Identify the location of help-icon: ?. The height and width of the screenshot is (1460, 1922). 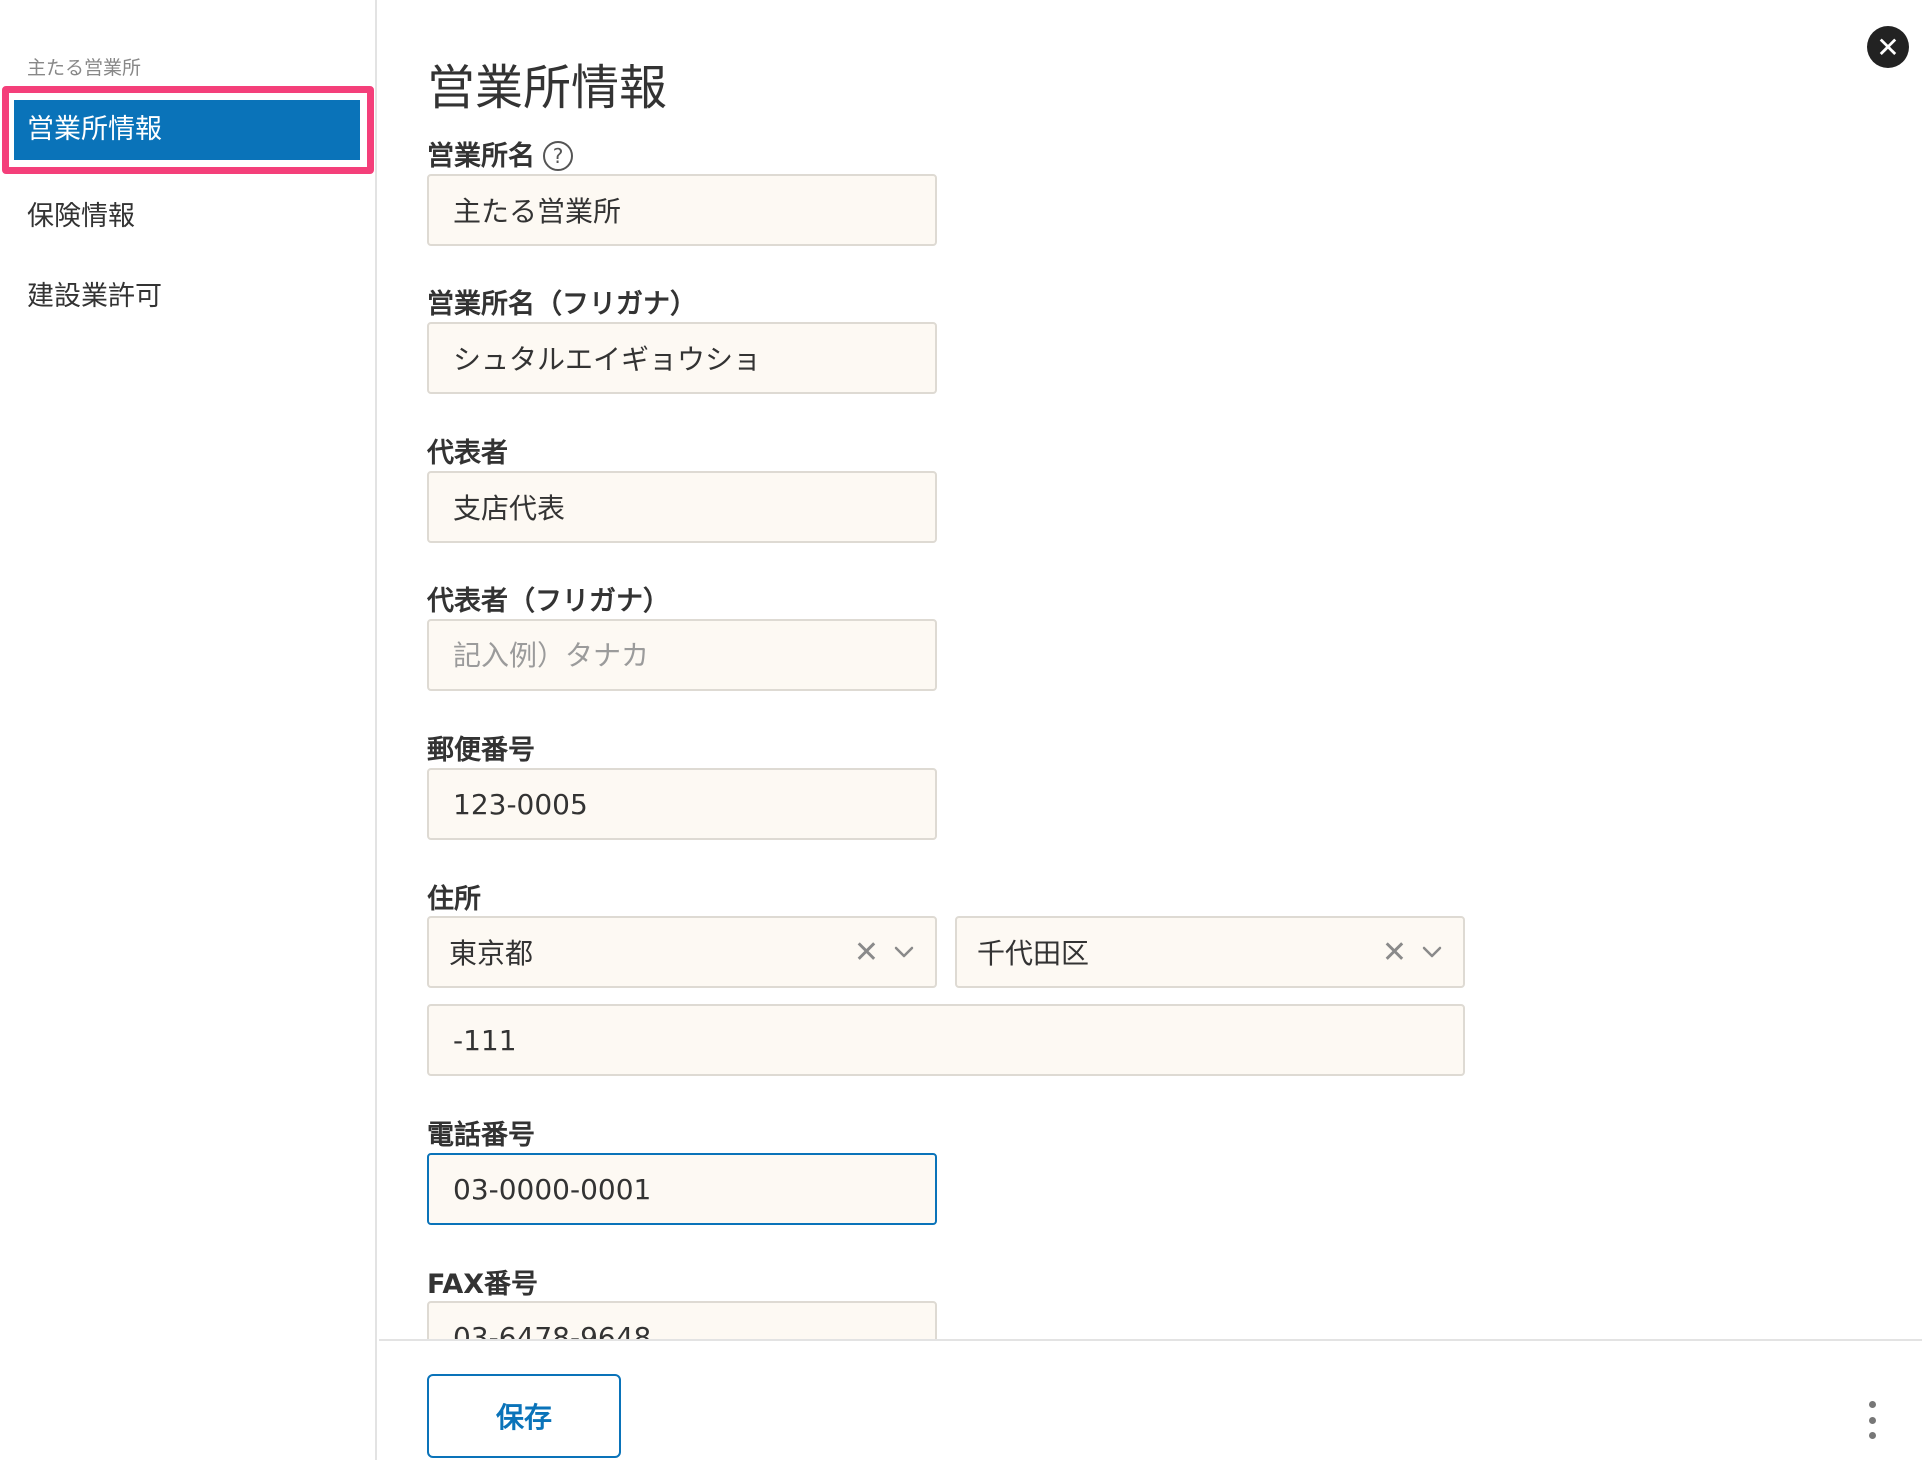
(558, 156).